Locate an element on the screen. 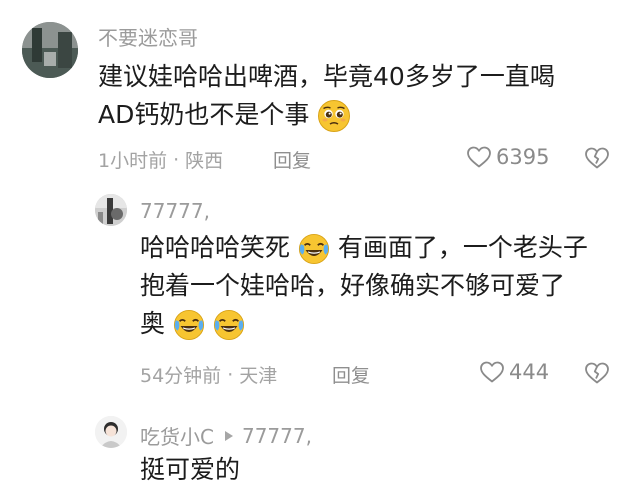  reply-line-with-emoji: 哈哈哈哈笑死 有画面了，一个老头子 is located at coordinates (364, 248).